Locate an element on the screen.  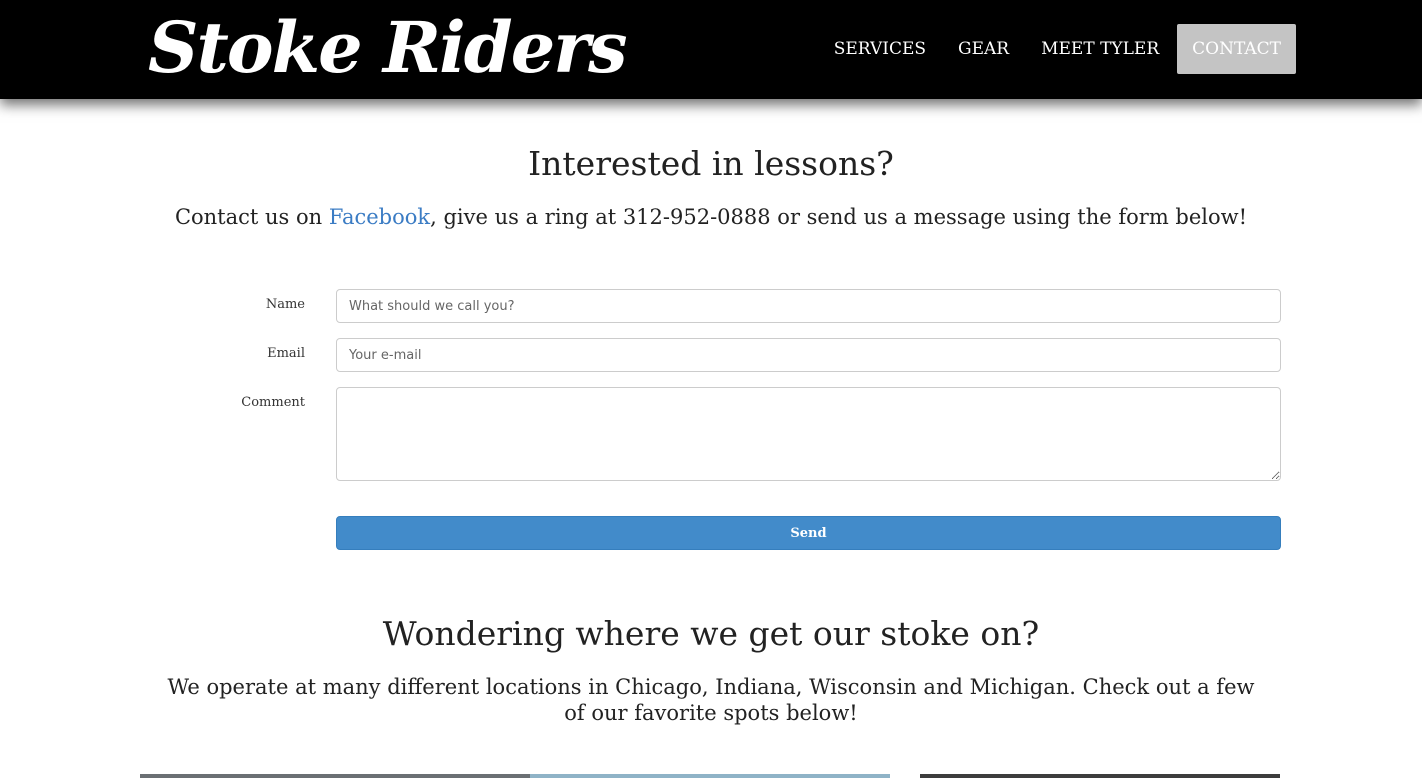
nav-contact: CONTACT is located at coordinates (1236, 49).